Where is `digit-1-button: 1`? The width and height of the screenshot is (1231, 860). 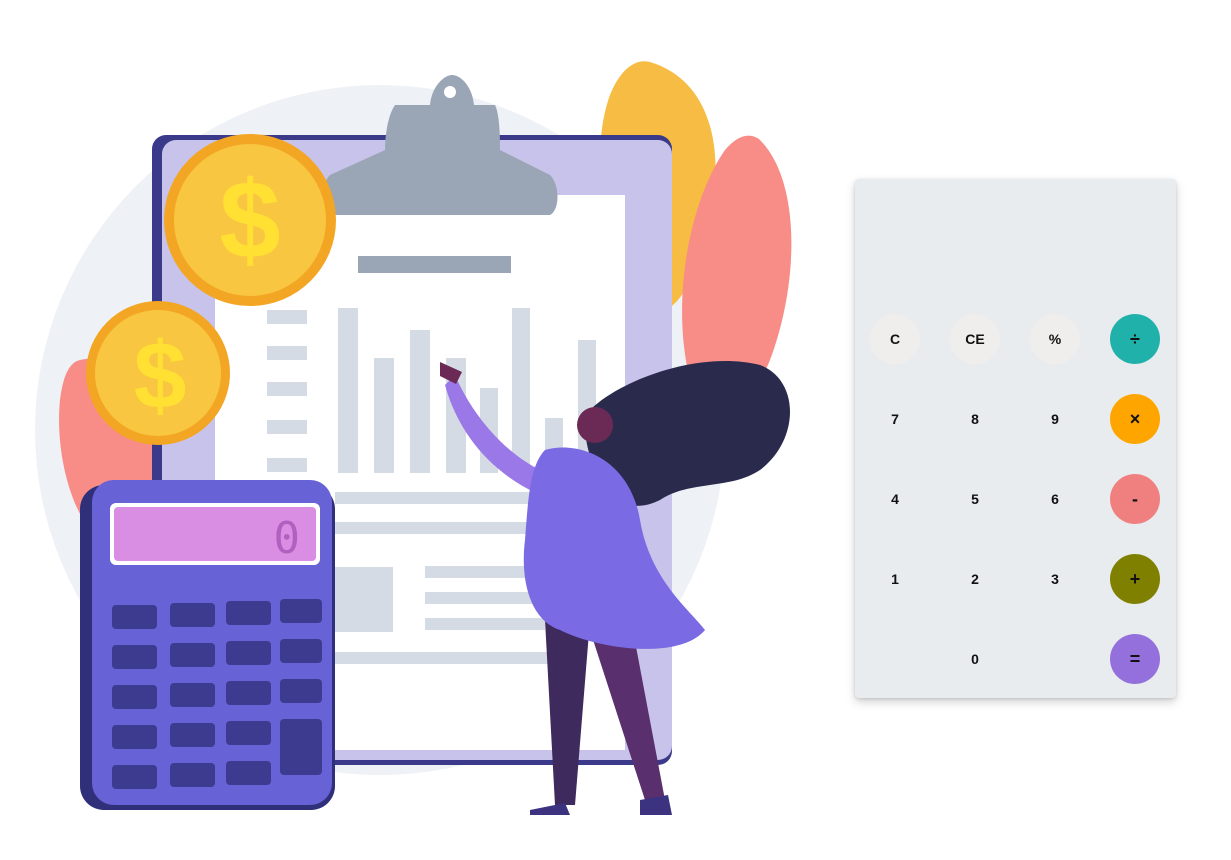
digit-1-button: 1 is located at coordinates (895, 579).